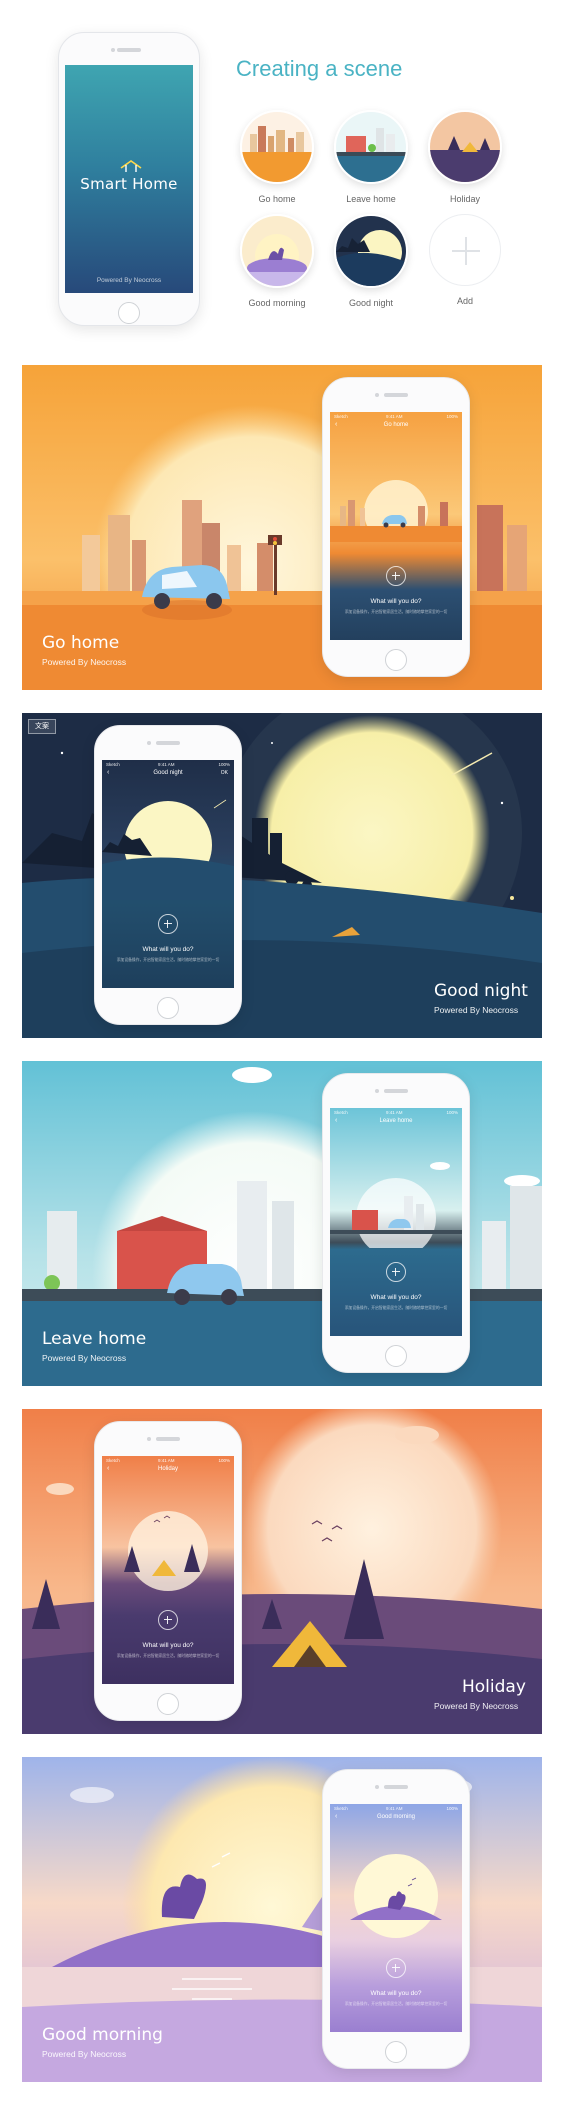  Describe the element at coordinates (396, 1896) in the screenshot. I see `good-morning-mini-art` at that location.